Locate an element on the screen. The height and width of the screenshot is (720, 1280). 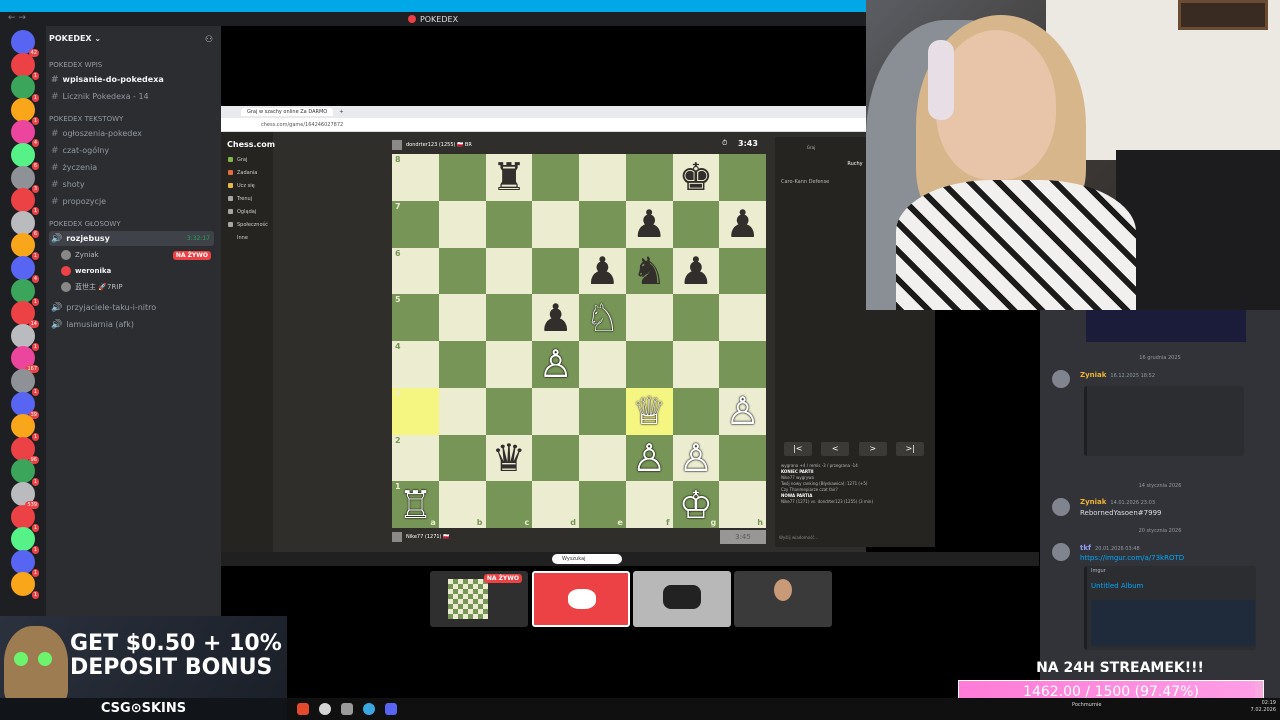
square-d6 is located at coordinates (555, 271).